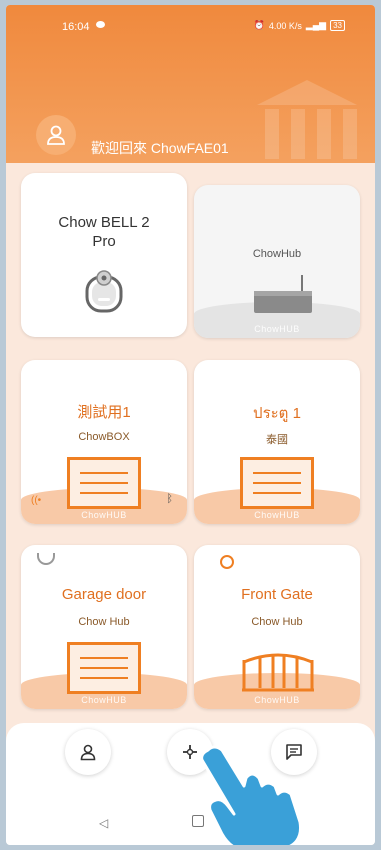 The height and width of the screenshot is (850, 381). What do you see at coordinates (169, 499) in the screenshot?
I see `bluetooth-icon: ᛒ` at bounding box center [169, 499].